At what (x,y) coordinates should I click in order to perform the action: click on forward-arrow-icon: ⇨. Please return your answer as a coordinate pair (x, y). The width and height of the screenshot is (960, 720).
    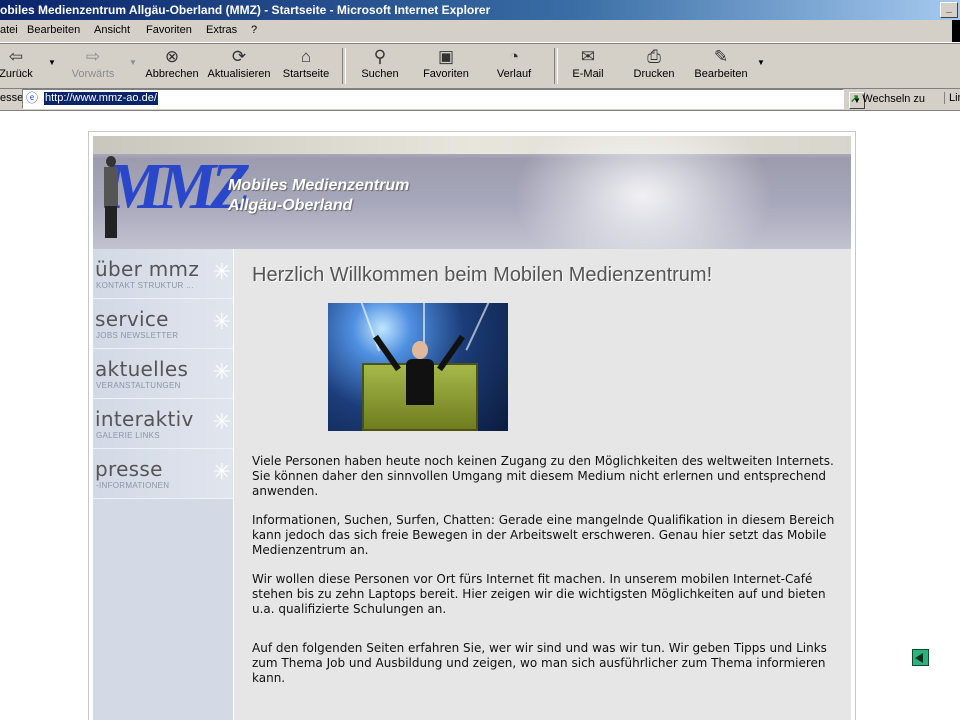
    Looking at the image, I should click on (93, 56).